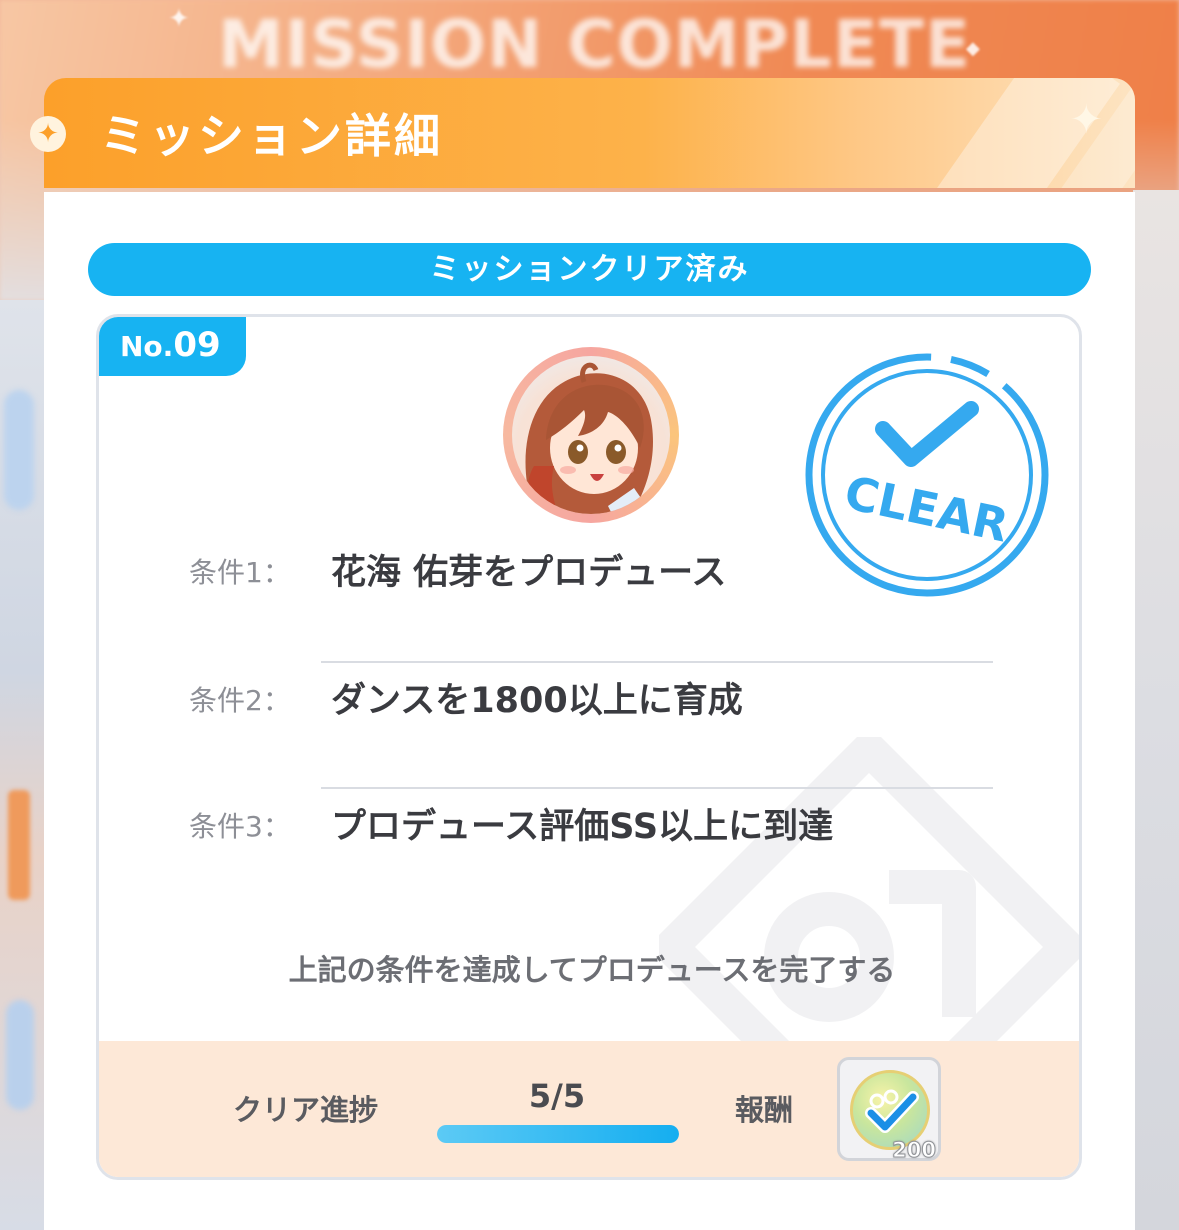 The height and width of the screenshot is (1230, 1179). Describe the element at coordinates (1156, 710) in the screenshot. I see `background-right-edge` at that location.